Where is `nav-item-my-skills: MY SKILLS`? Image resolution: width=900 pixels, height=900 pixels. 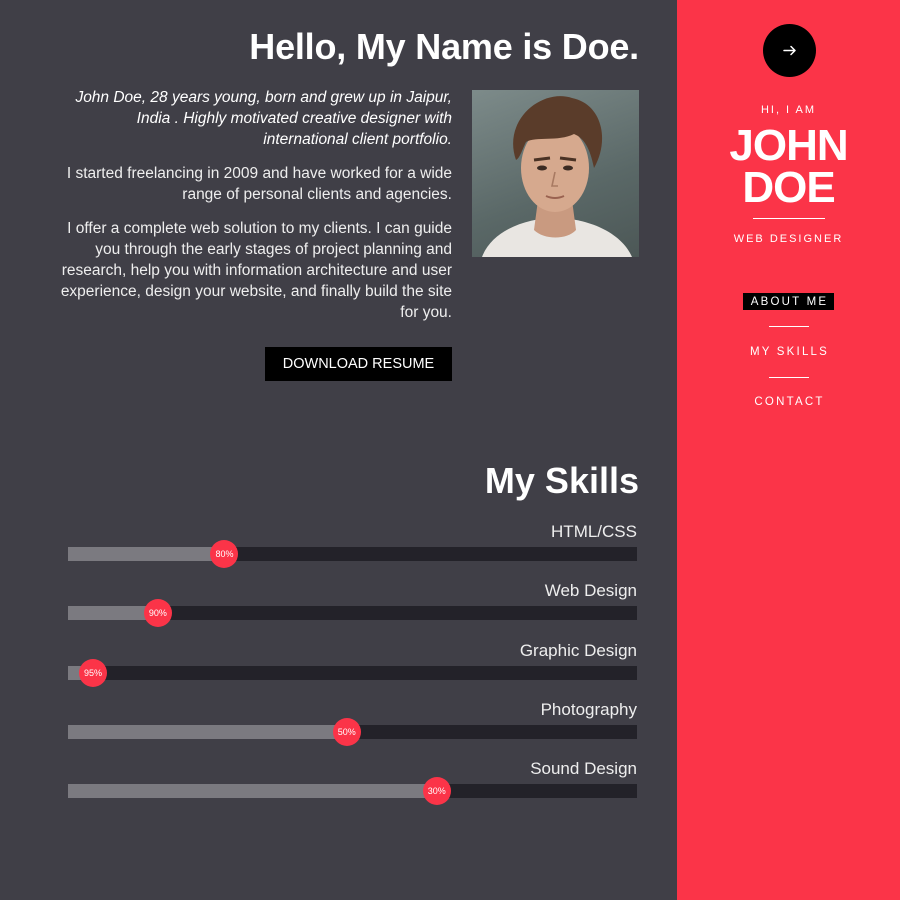 nav-item-my-skills: MY SKILLS is located at coordinates (788, 352).